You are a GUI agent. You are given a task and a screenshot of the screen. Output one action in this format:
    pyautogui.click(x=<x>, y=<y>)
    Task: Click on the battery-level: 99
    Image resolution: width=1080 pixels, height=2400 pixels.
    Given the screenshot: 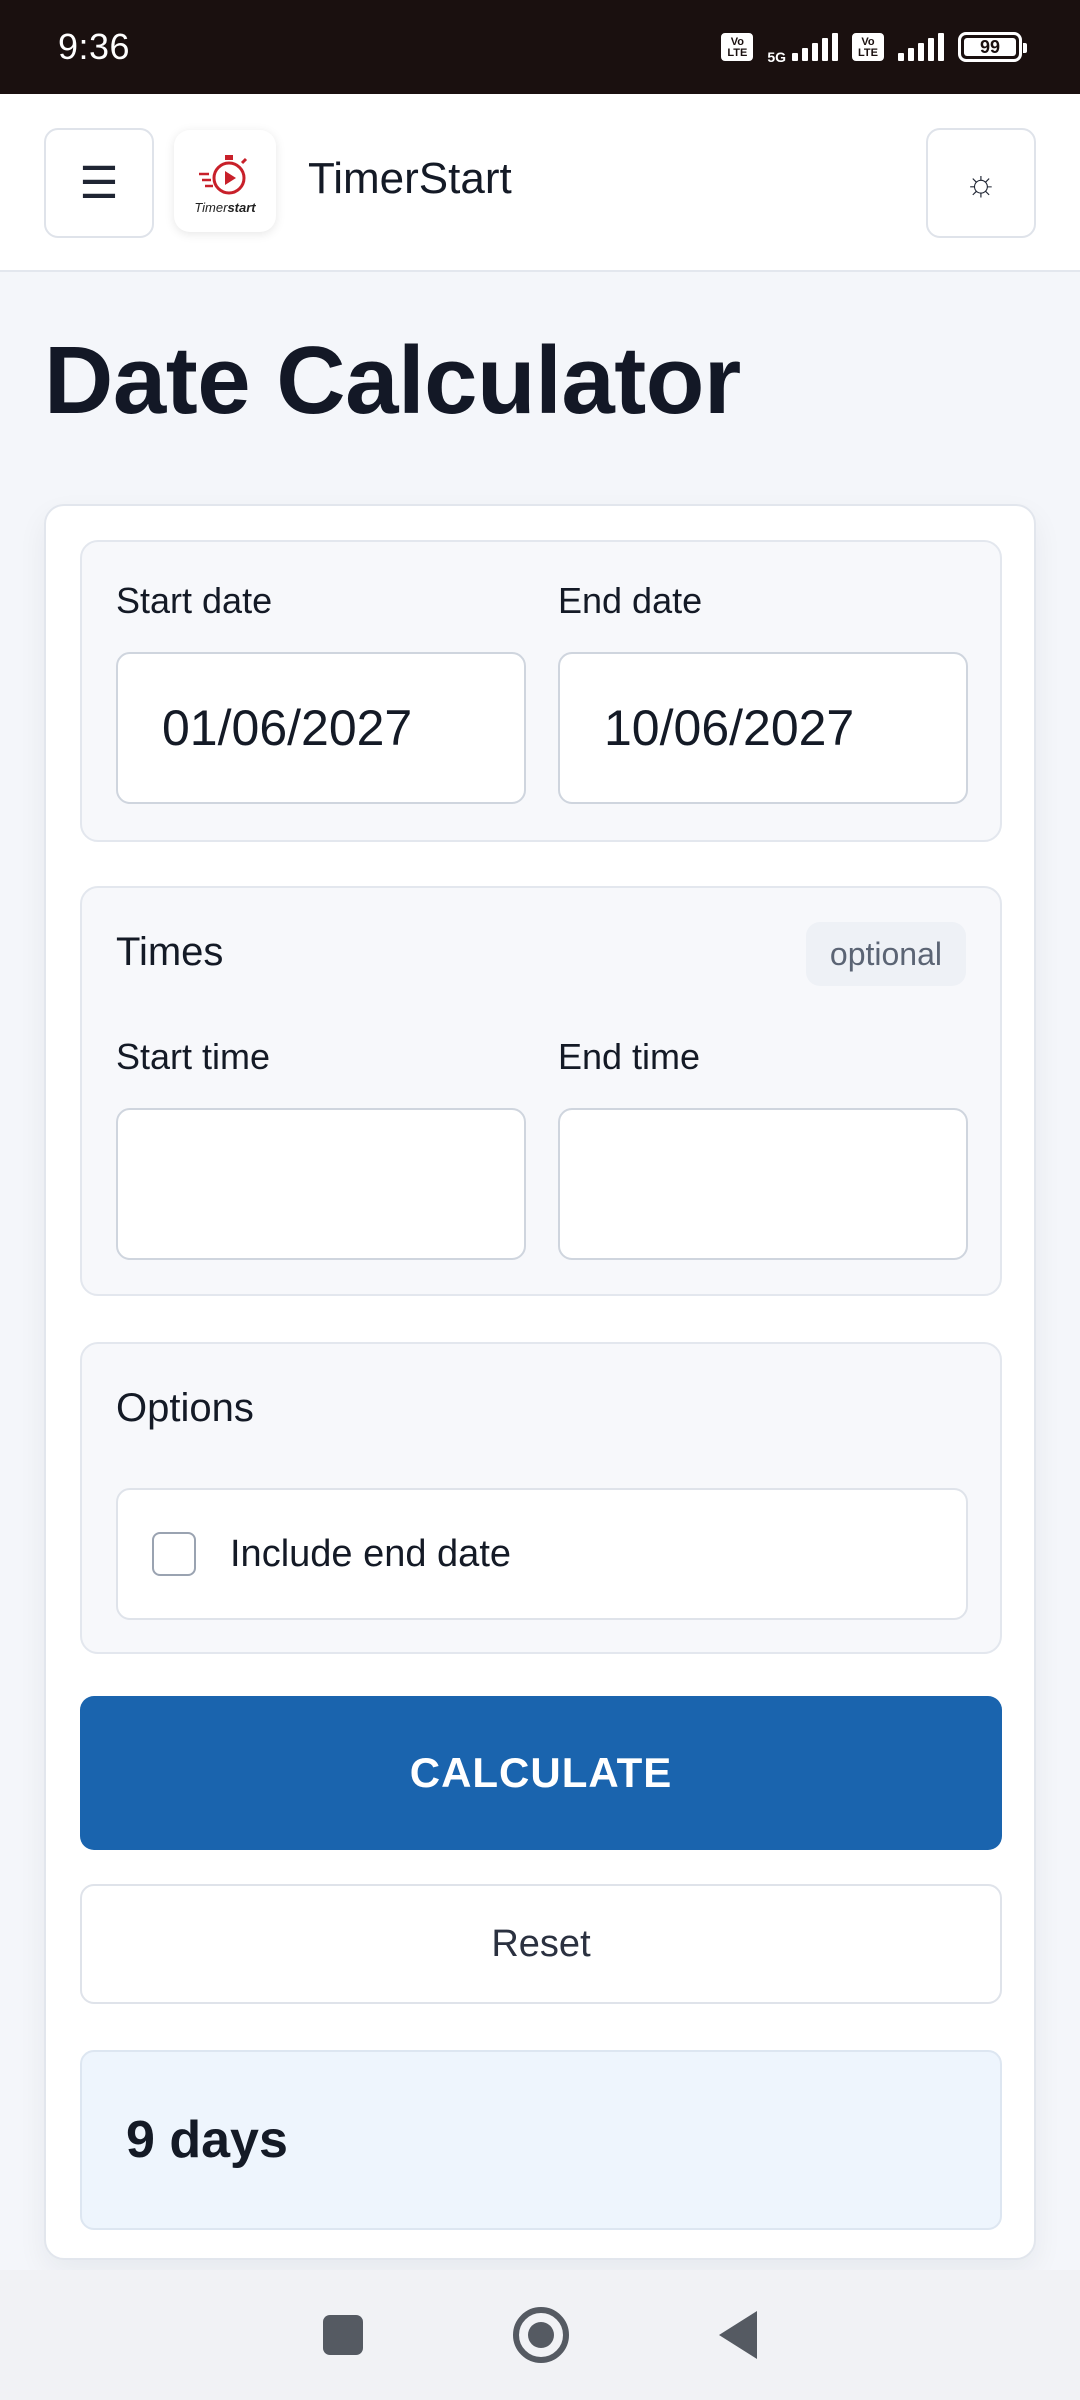 What is the action you would take?
    pyautogui.click(x=990, y=46)
    